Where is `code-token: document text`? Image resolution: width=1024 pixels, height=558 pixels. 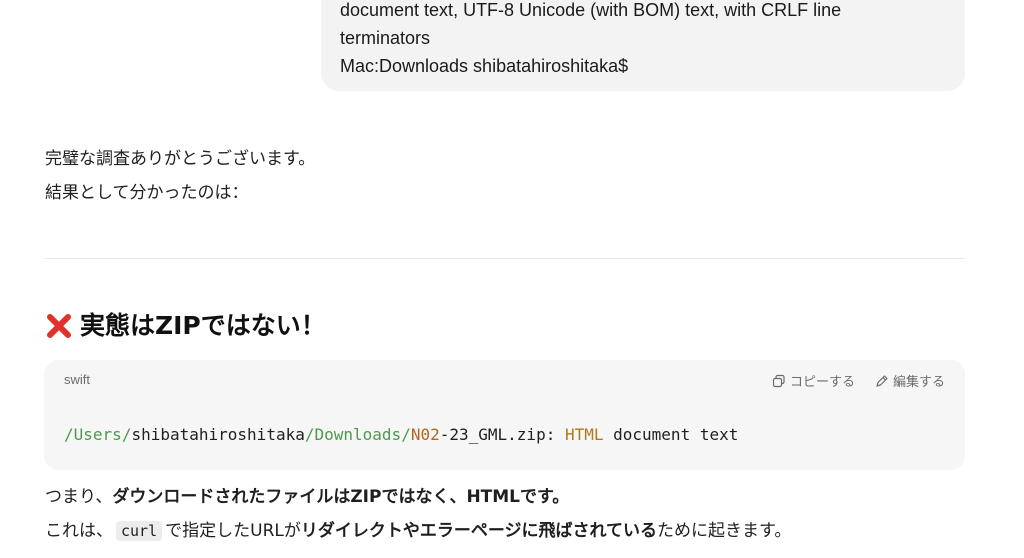 code-token: document text is located at coordinates (671, 434).